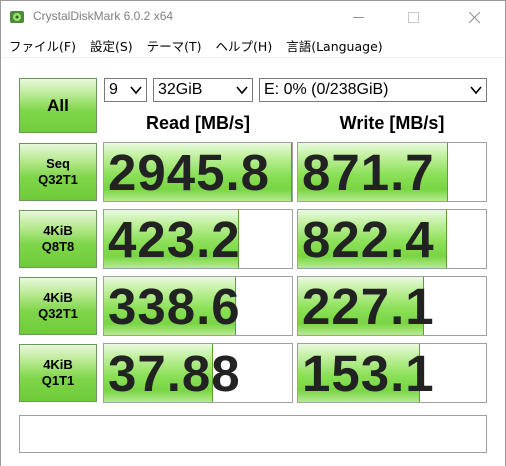 The width and height of the screenshot is (506, 466). I want to click on read-result-value: 2945.8, so click(189, 172).